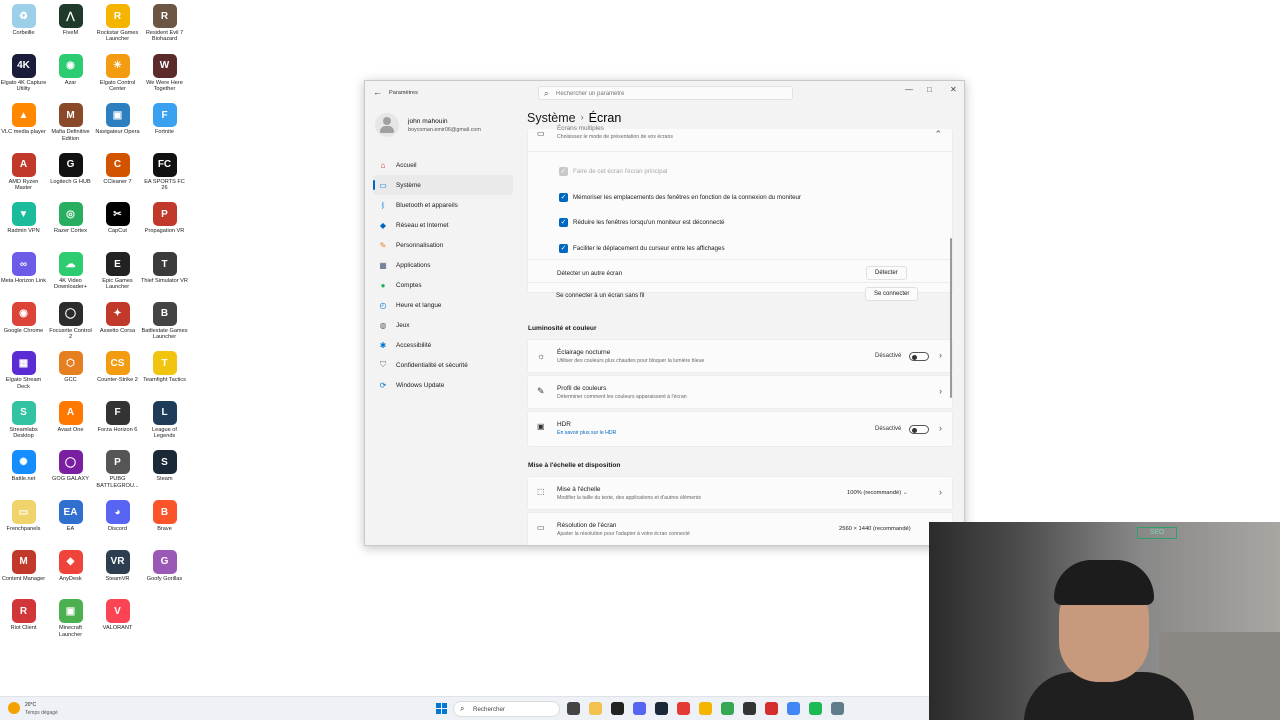 This screenshot has height=720, width=1280. I want to click on sidebar-item-applications: ▦ Applications, so click(443, 265).